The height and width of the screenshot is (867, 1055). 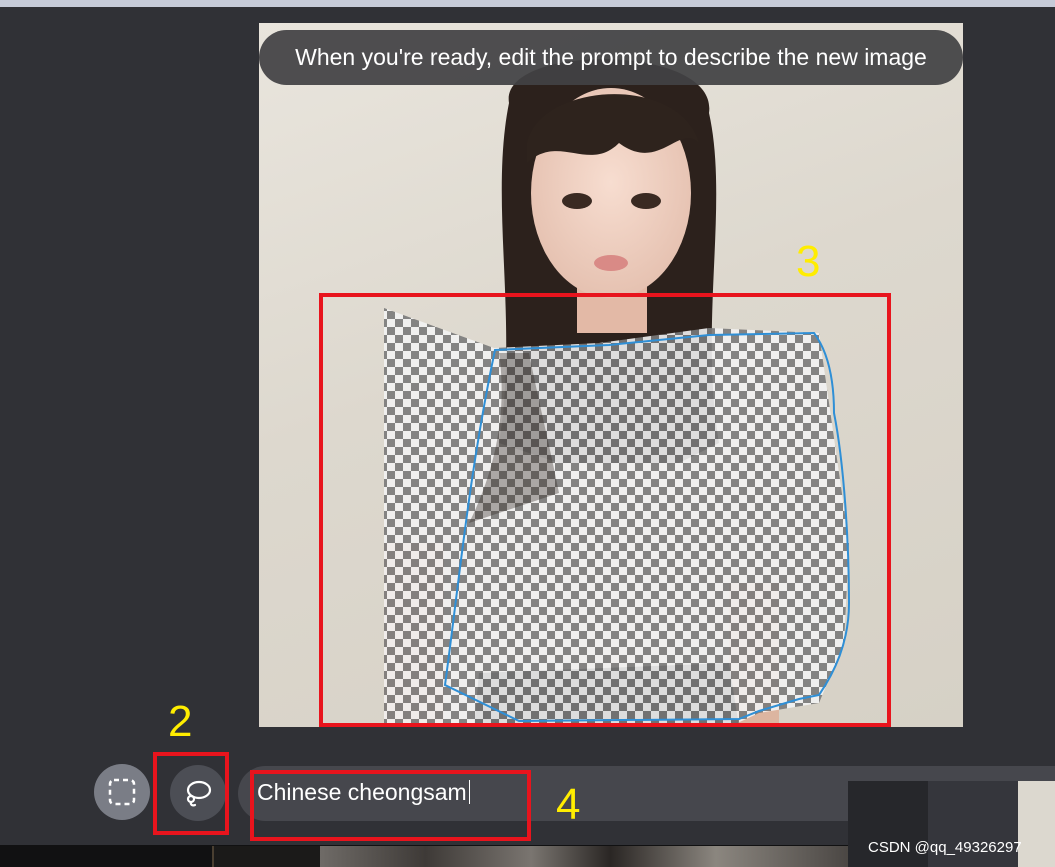 What do you see at coordinates (808, 261) in the screenshot?
I see `annotation-label-3: 3` at bounding box center [808, 261].